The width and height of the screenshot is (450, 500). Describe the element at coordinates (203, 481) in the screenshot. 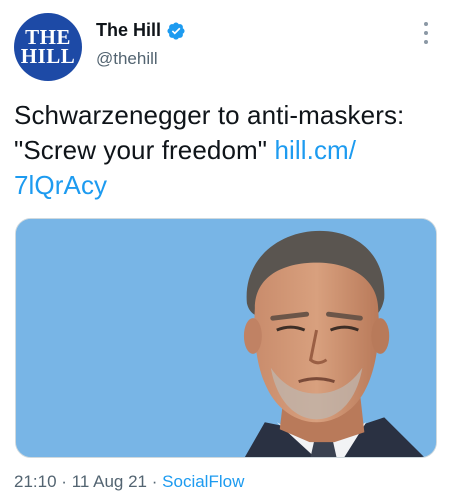

I see `tweet-source: SocialFlow` at that location.